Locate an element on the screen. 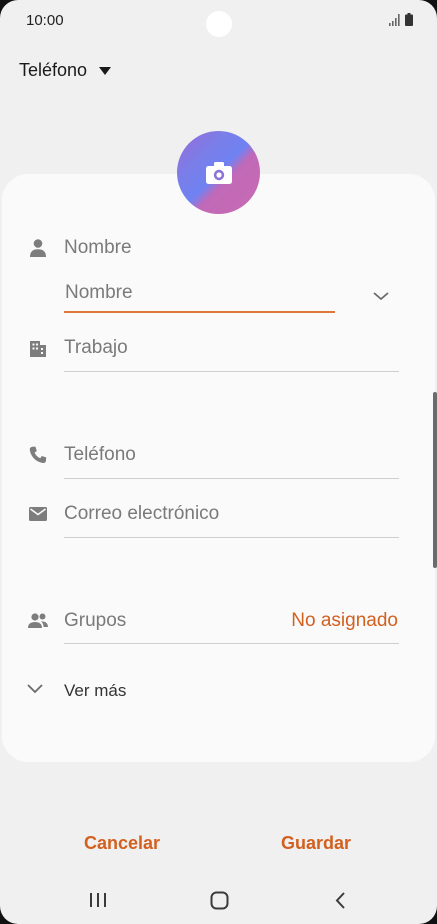 The height and width of the screenshot is (924, 437). phone-underline is located at coordinates (231, 478).